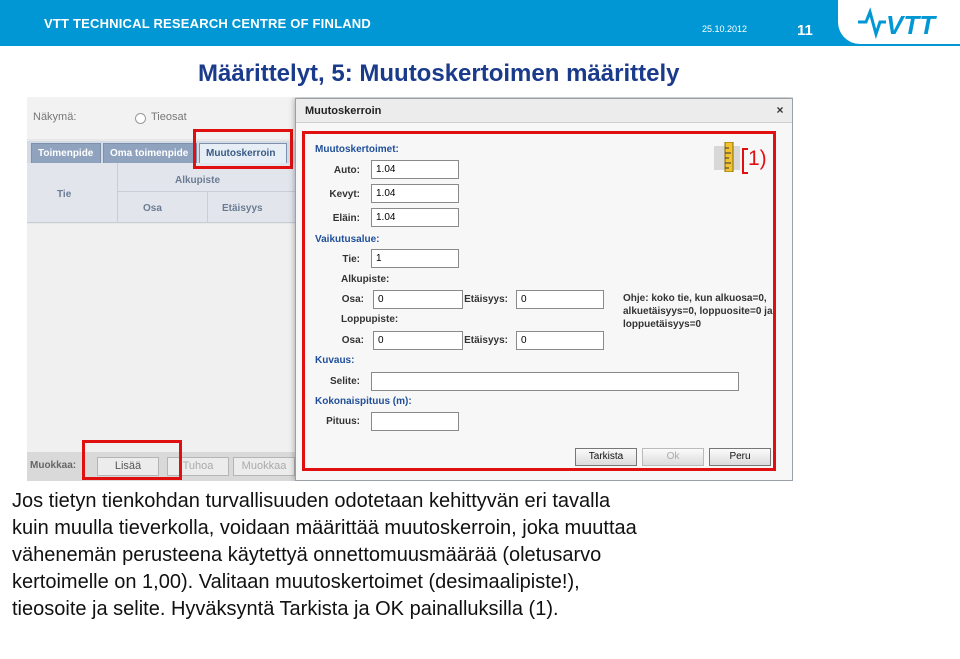 The image size is (960, 659). Describe the element at coordinates (740, 457) in the screenshot. I see `cancel-button: Peru` at that location.